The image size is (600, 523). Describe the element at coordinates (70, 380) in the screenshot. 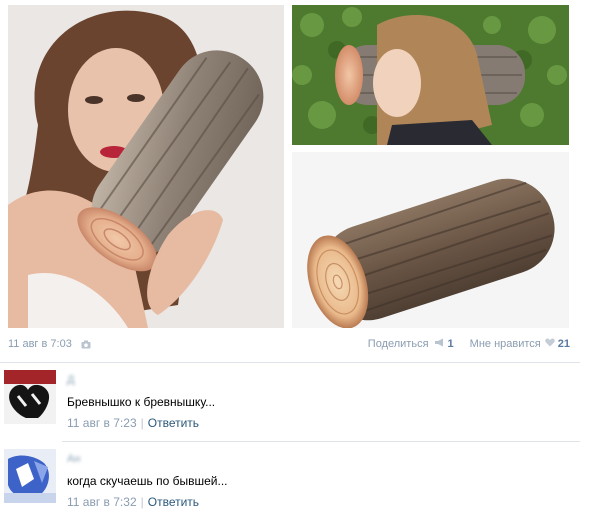

I see `comment-author: Д` at that location.